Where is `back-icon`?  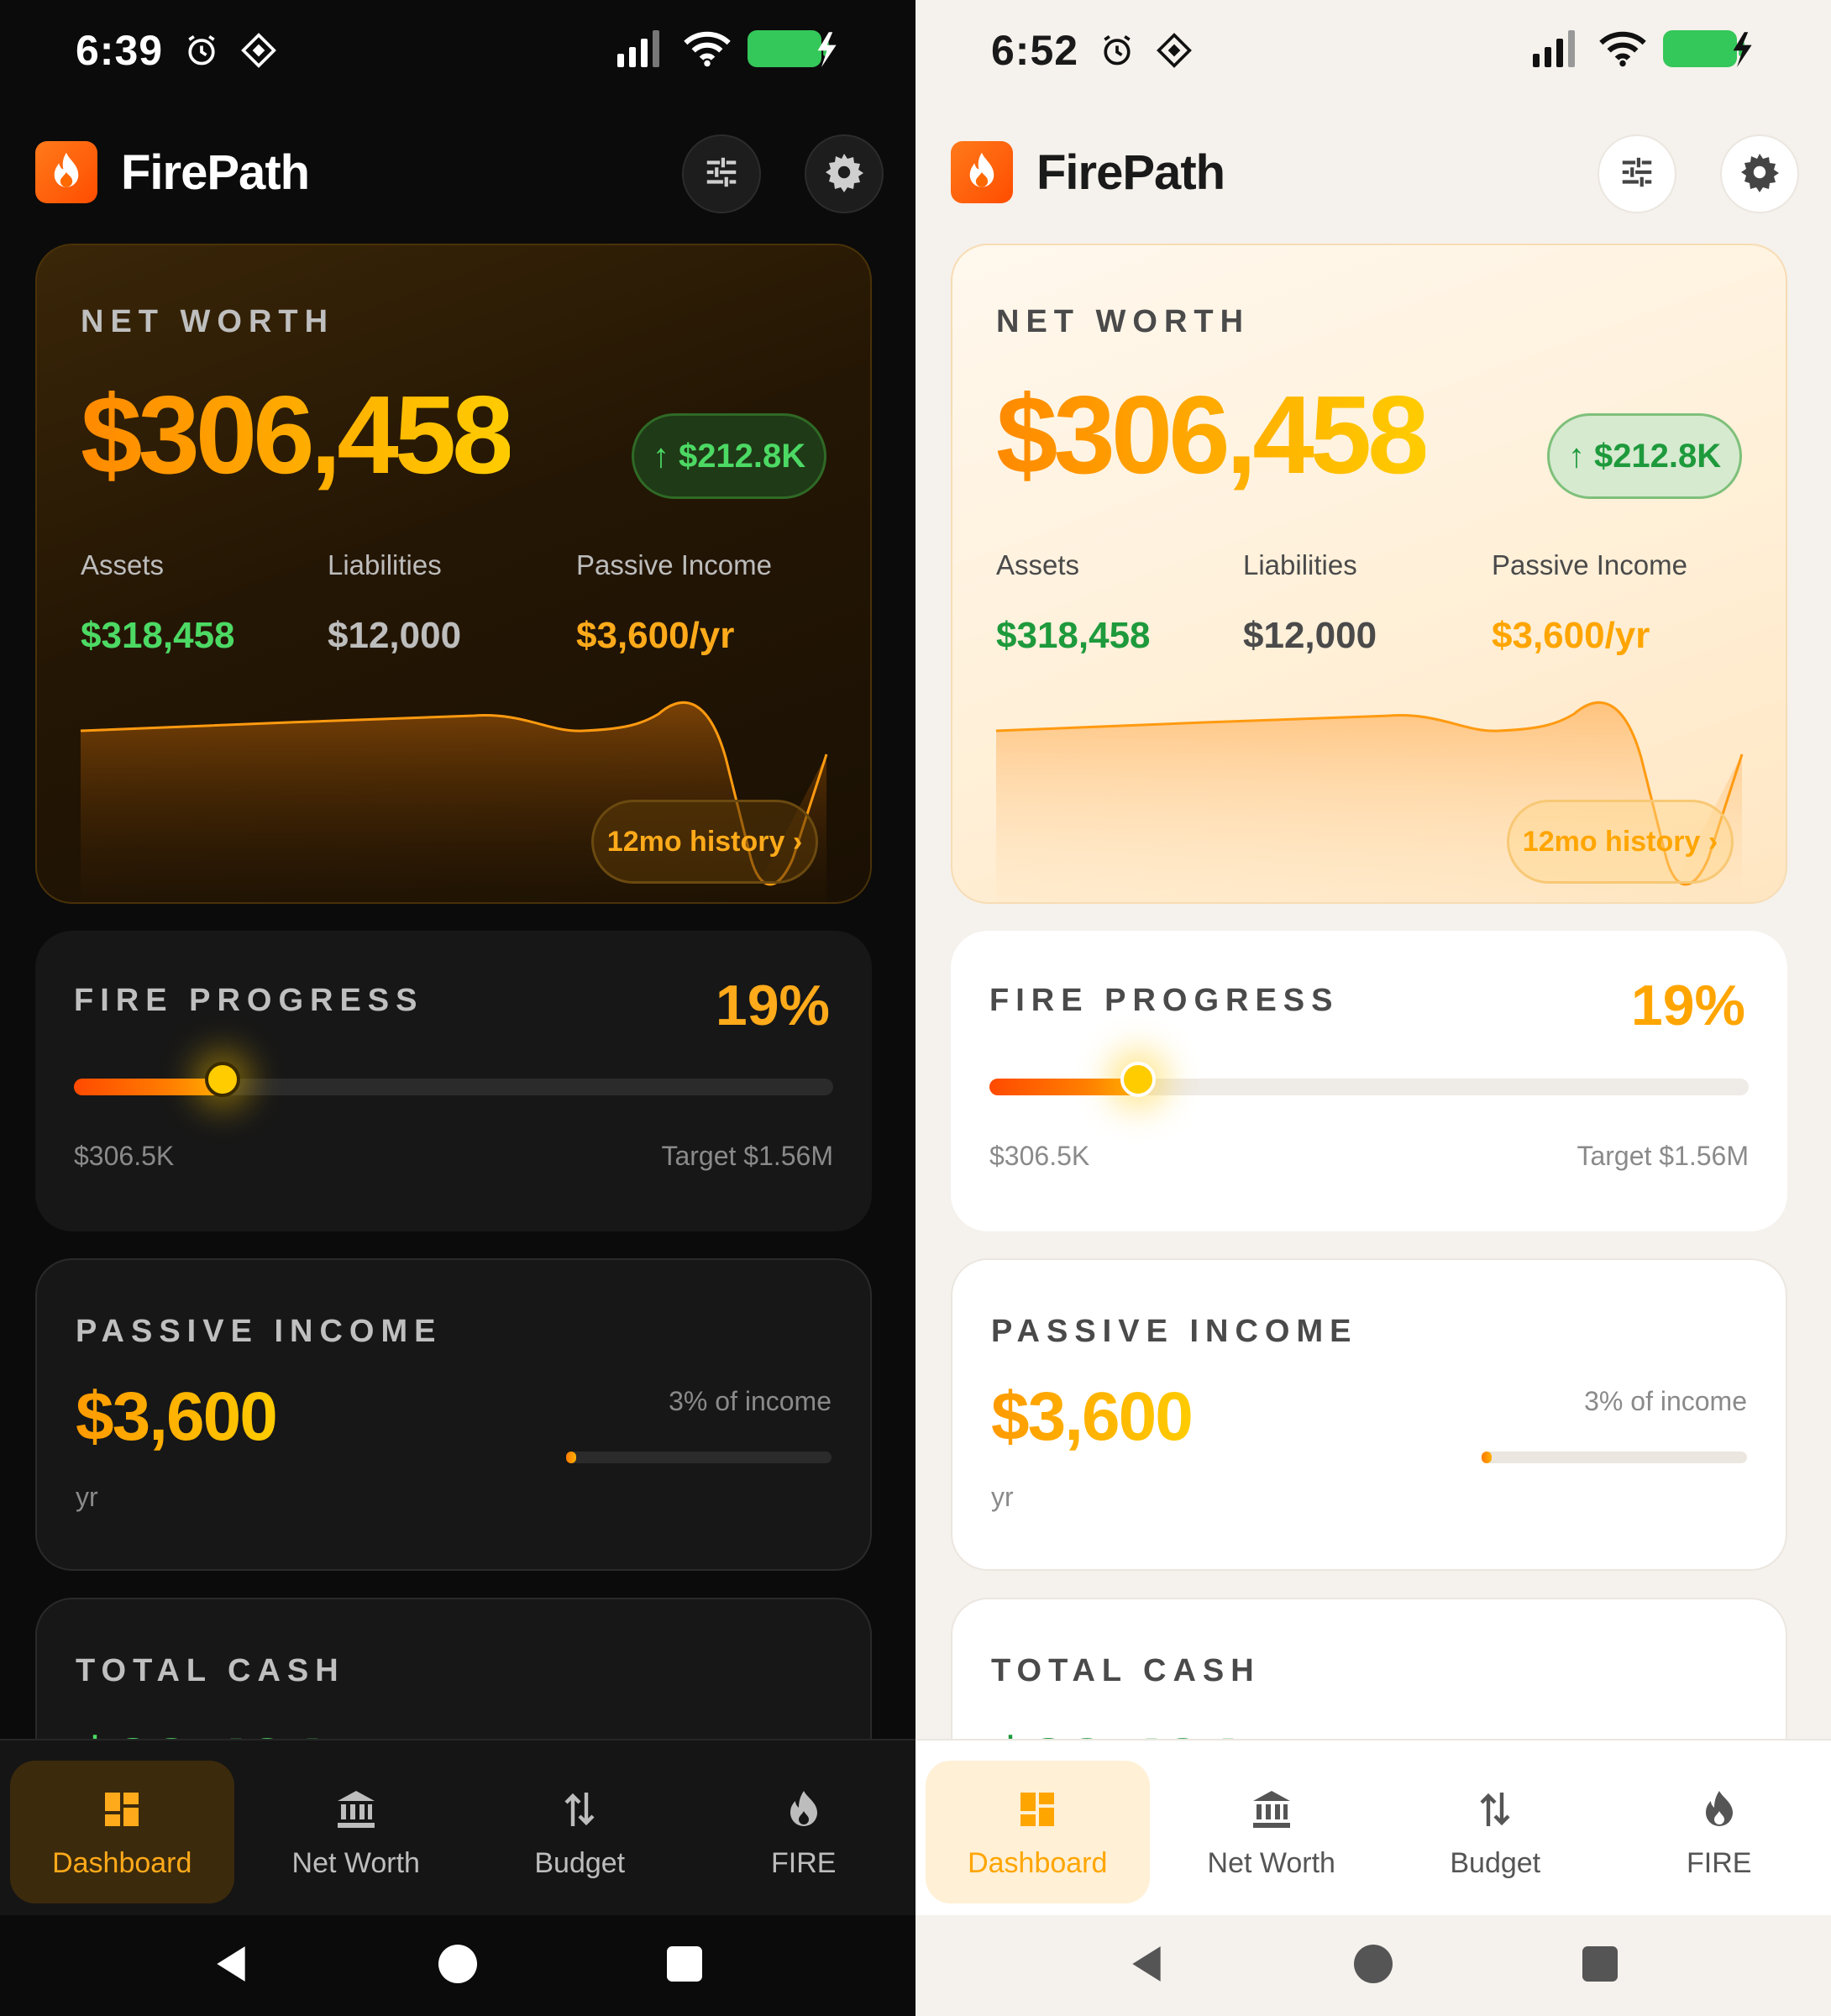
back-icon is located at coordinates (230, 1966).